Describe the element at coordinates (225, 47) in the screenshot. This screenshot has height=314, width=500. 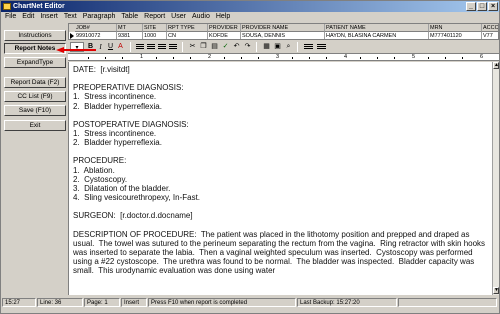
I see `spellcheck-icon: ✓` at that location.